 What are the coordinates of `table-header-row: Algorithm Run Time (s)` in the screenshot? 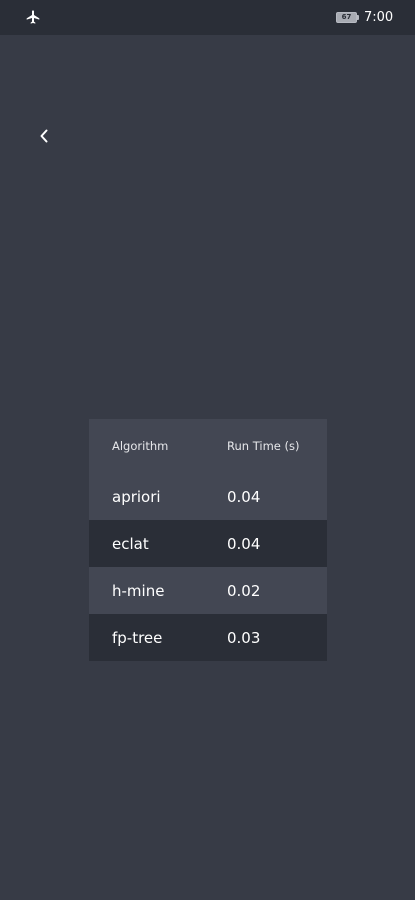 It's located at (208, 446).